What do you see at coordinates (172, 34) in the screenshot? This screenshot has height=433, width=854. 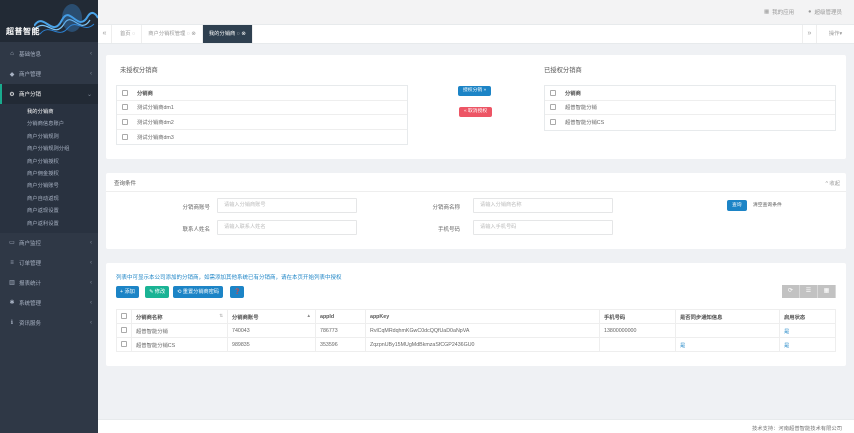 I see `tab-distribution-auth: 商户分销权管理 ◌ ⊗` at bounding box center [172, 34].